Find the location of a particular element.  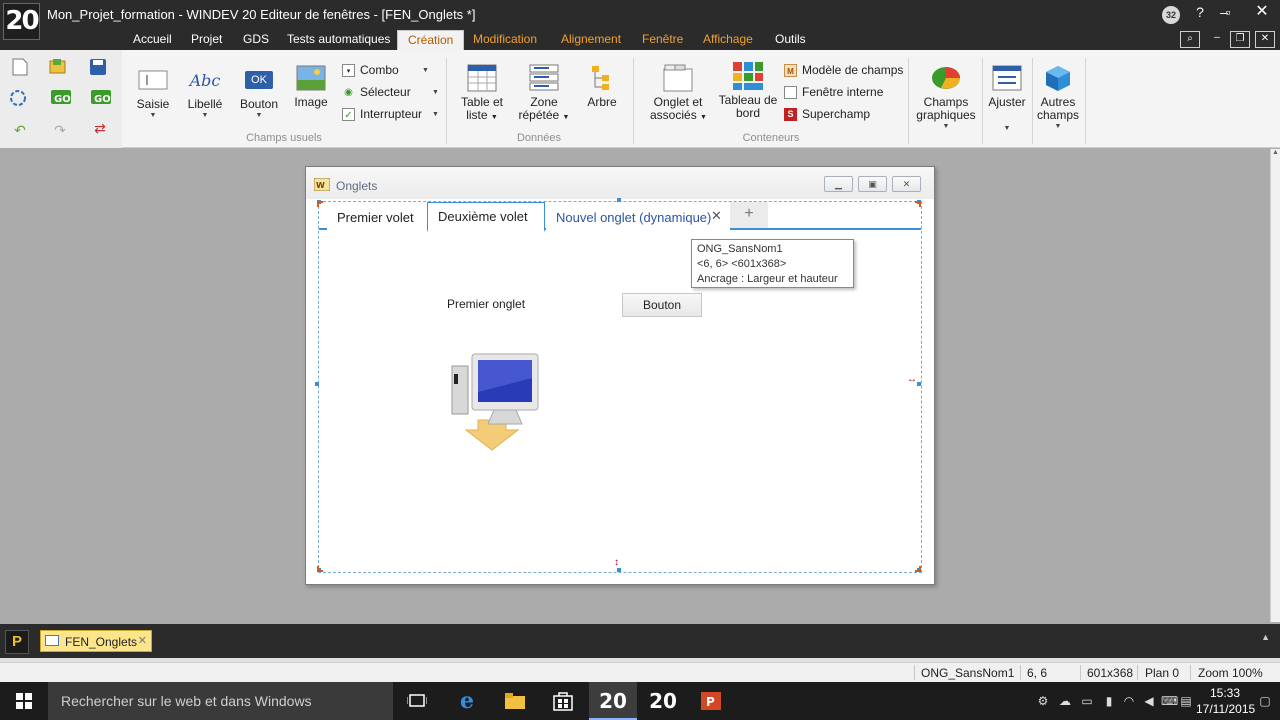

new-file-icon is located at coordinates (20, 68).